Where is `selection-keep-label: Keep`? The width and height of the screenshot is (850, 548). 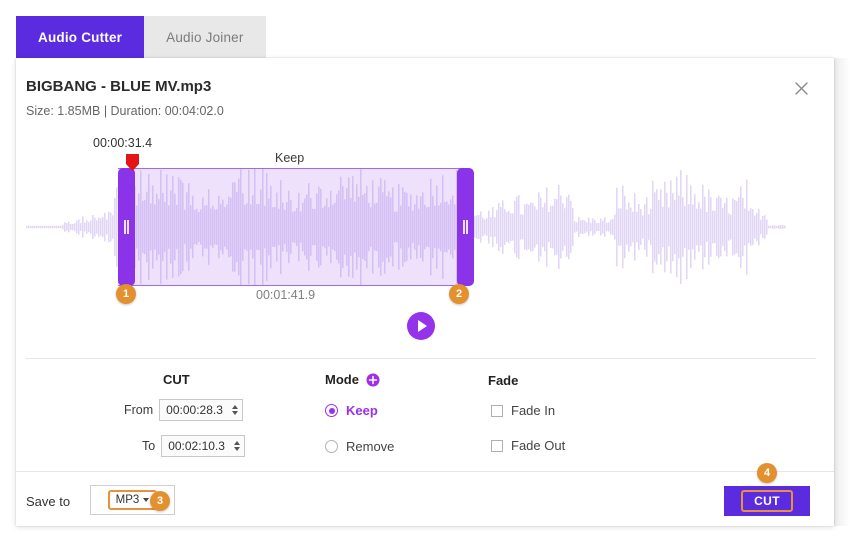
selection-keep-label: Keep is located at coordinates (290, 158).